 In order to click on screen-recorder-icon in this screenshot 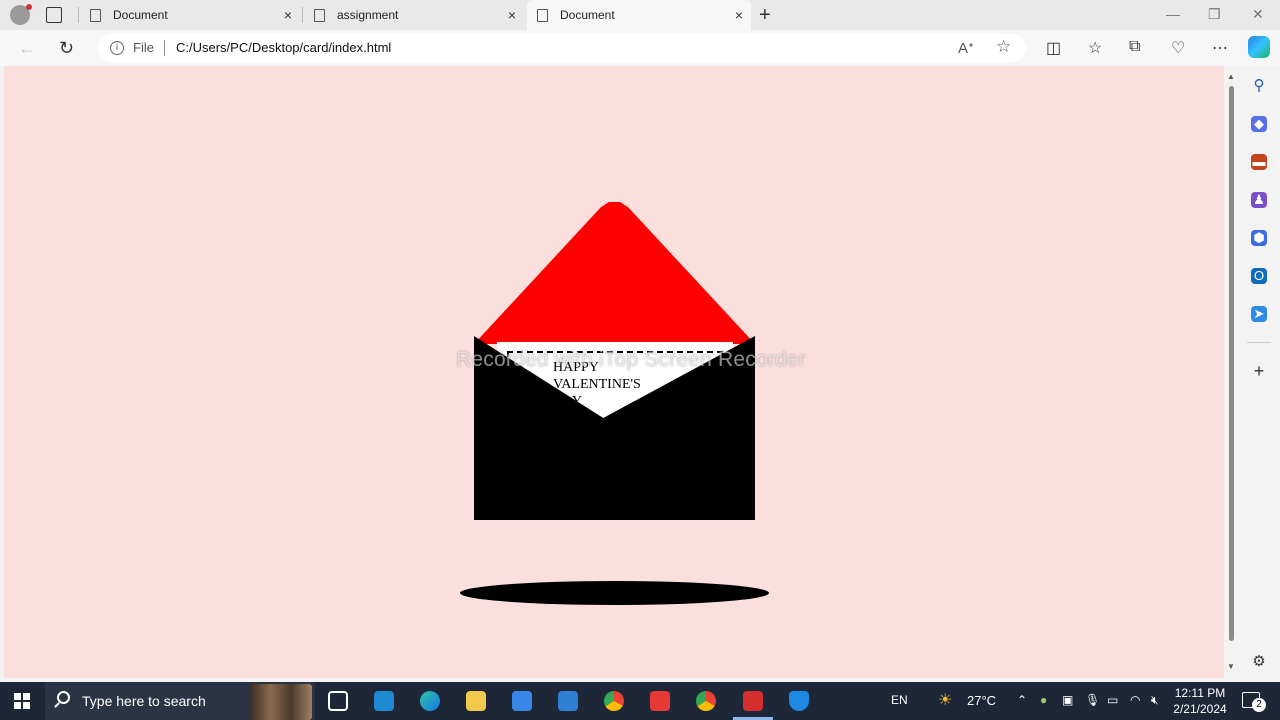, I will do `click(753, 701)`.